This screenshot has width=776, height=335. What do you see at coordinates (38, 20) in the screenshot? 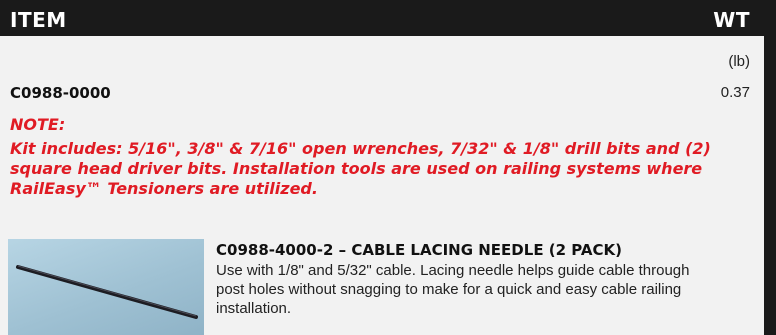
I see `column-header-item: ITEM` at bounding box center [38, 20].